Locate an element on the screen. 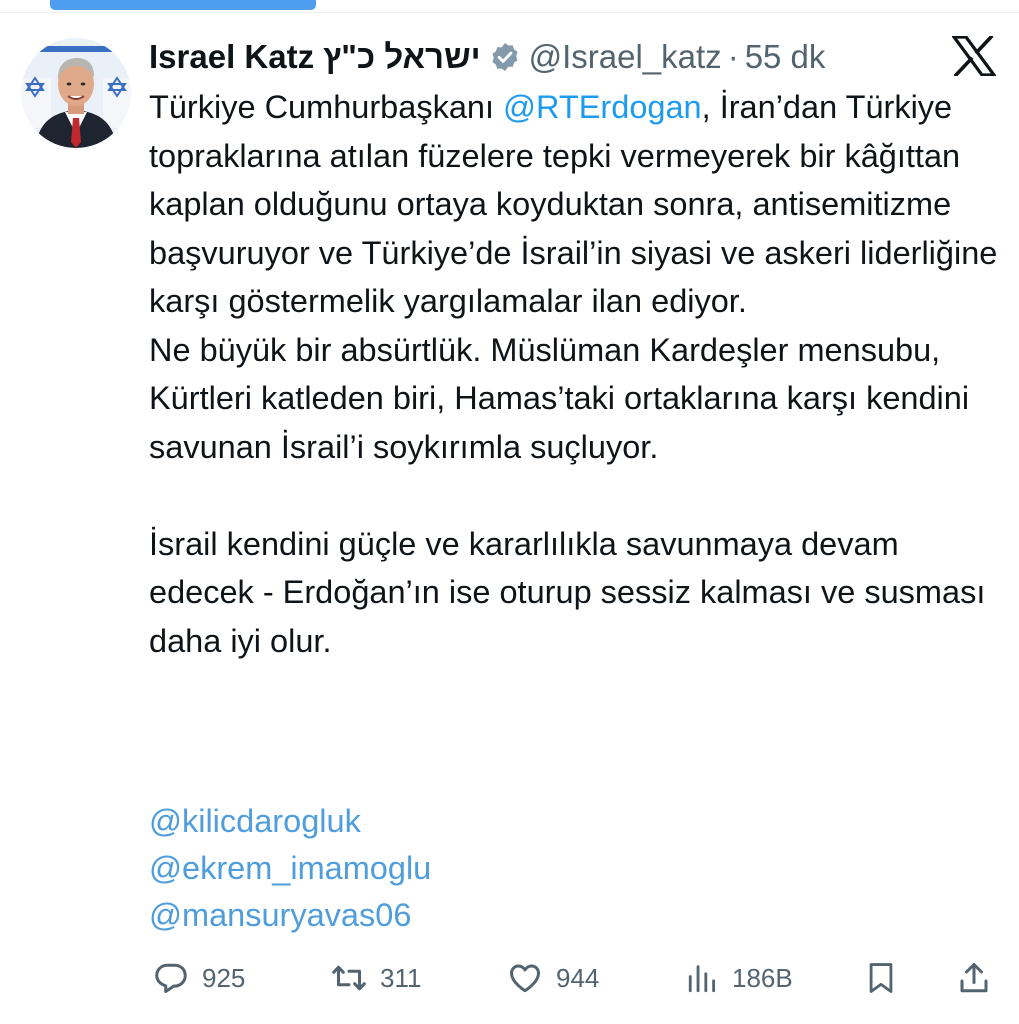 The width and height of the screenshot is (1019, 1024). mention-link: @mansuryavas06 is located at coordinates (290, 915).